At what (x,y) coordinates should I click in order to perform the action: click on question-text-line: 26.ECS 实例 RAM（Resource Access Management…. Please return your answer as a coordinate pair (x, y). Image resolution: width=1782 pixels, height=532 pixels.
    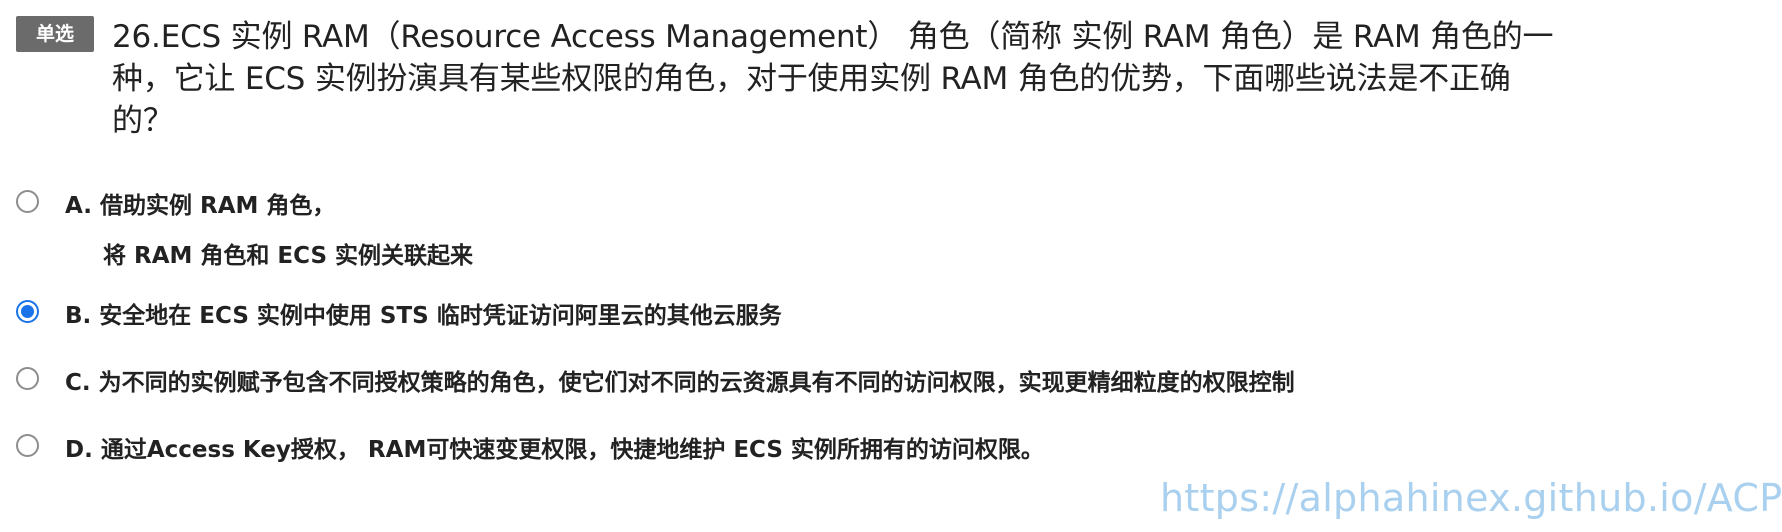
    Looking at the image, I should click on (833, 37).